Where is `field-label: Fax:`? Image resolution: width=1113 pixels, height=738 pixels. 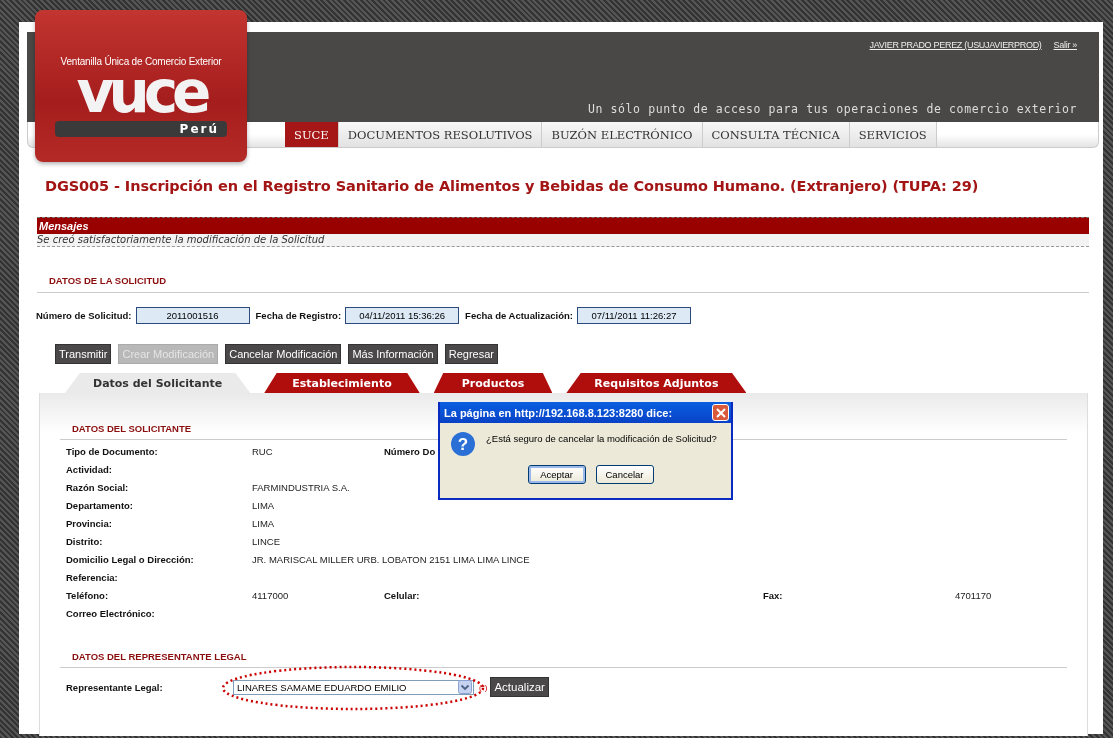
field-label: Fax: is located at coordinates (773, 596).